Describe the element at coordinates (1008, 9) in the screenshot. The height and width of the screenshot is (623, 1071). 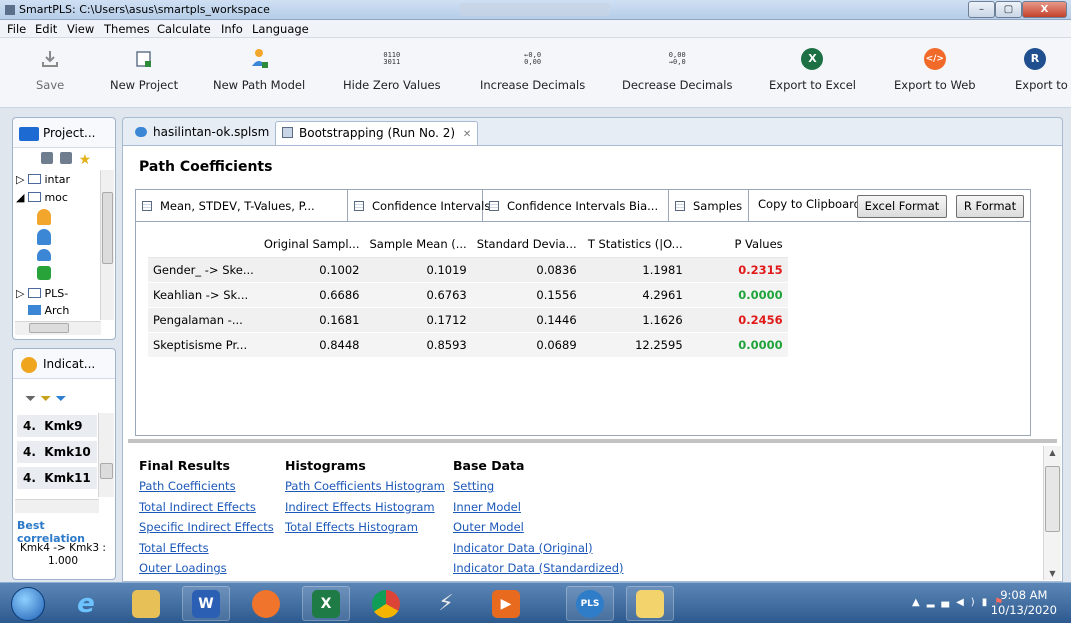
I see `maximize-button: ▢` at that location.